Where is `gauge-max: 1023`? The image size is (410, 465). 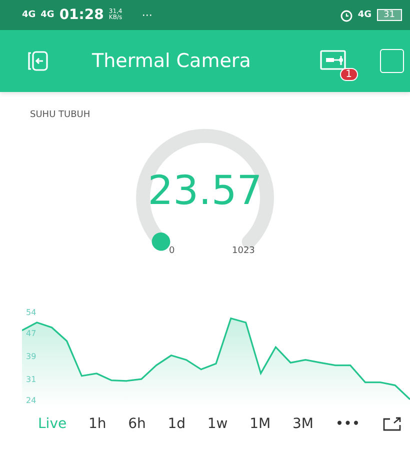
gauge-max: 1023 is located at coordinates (243, 251).